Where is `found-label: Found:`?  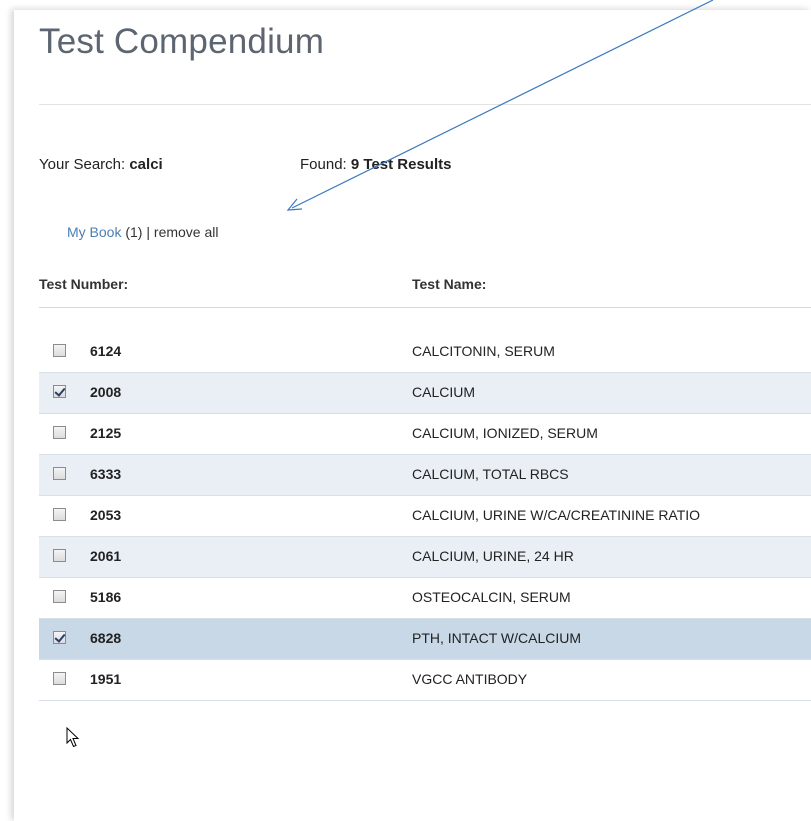
found-label: Found: is located at coordinates (323, 164).